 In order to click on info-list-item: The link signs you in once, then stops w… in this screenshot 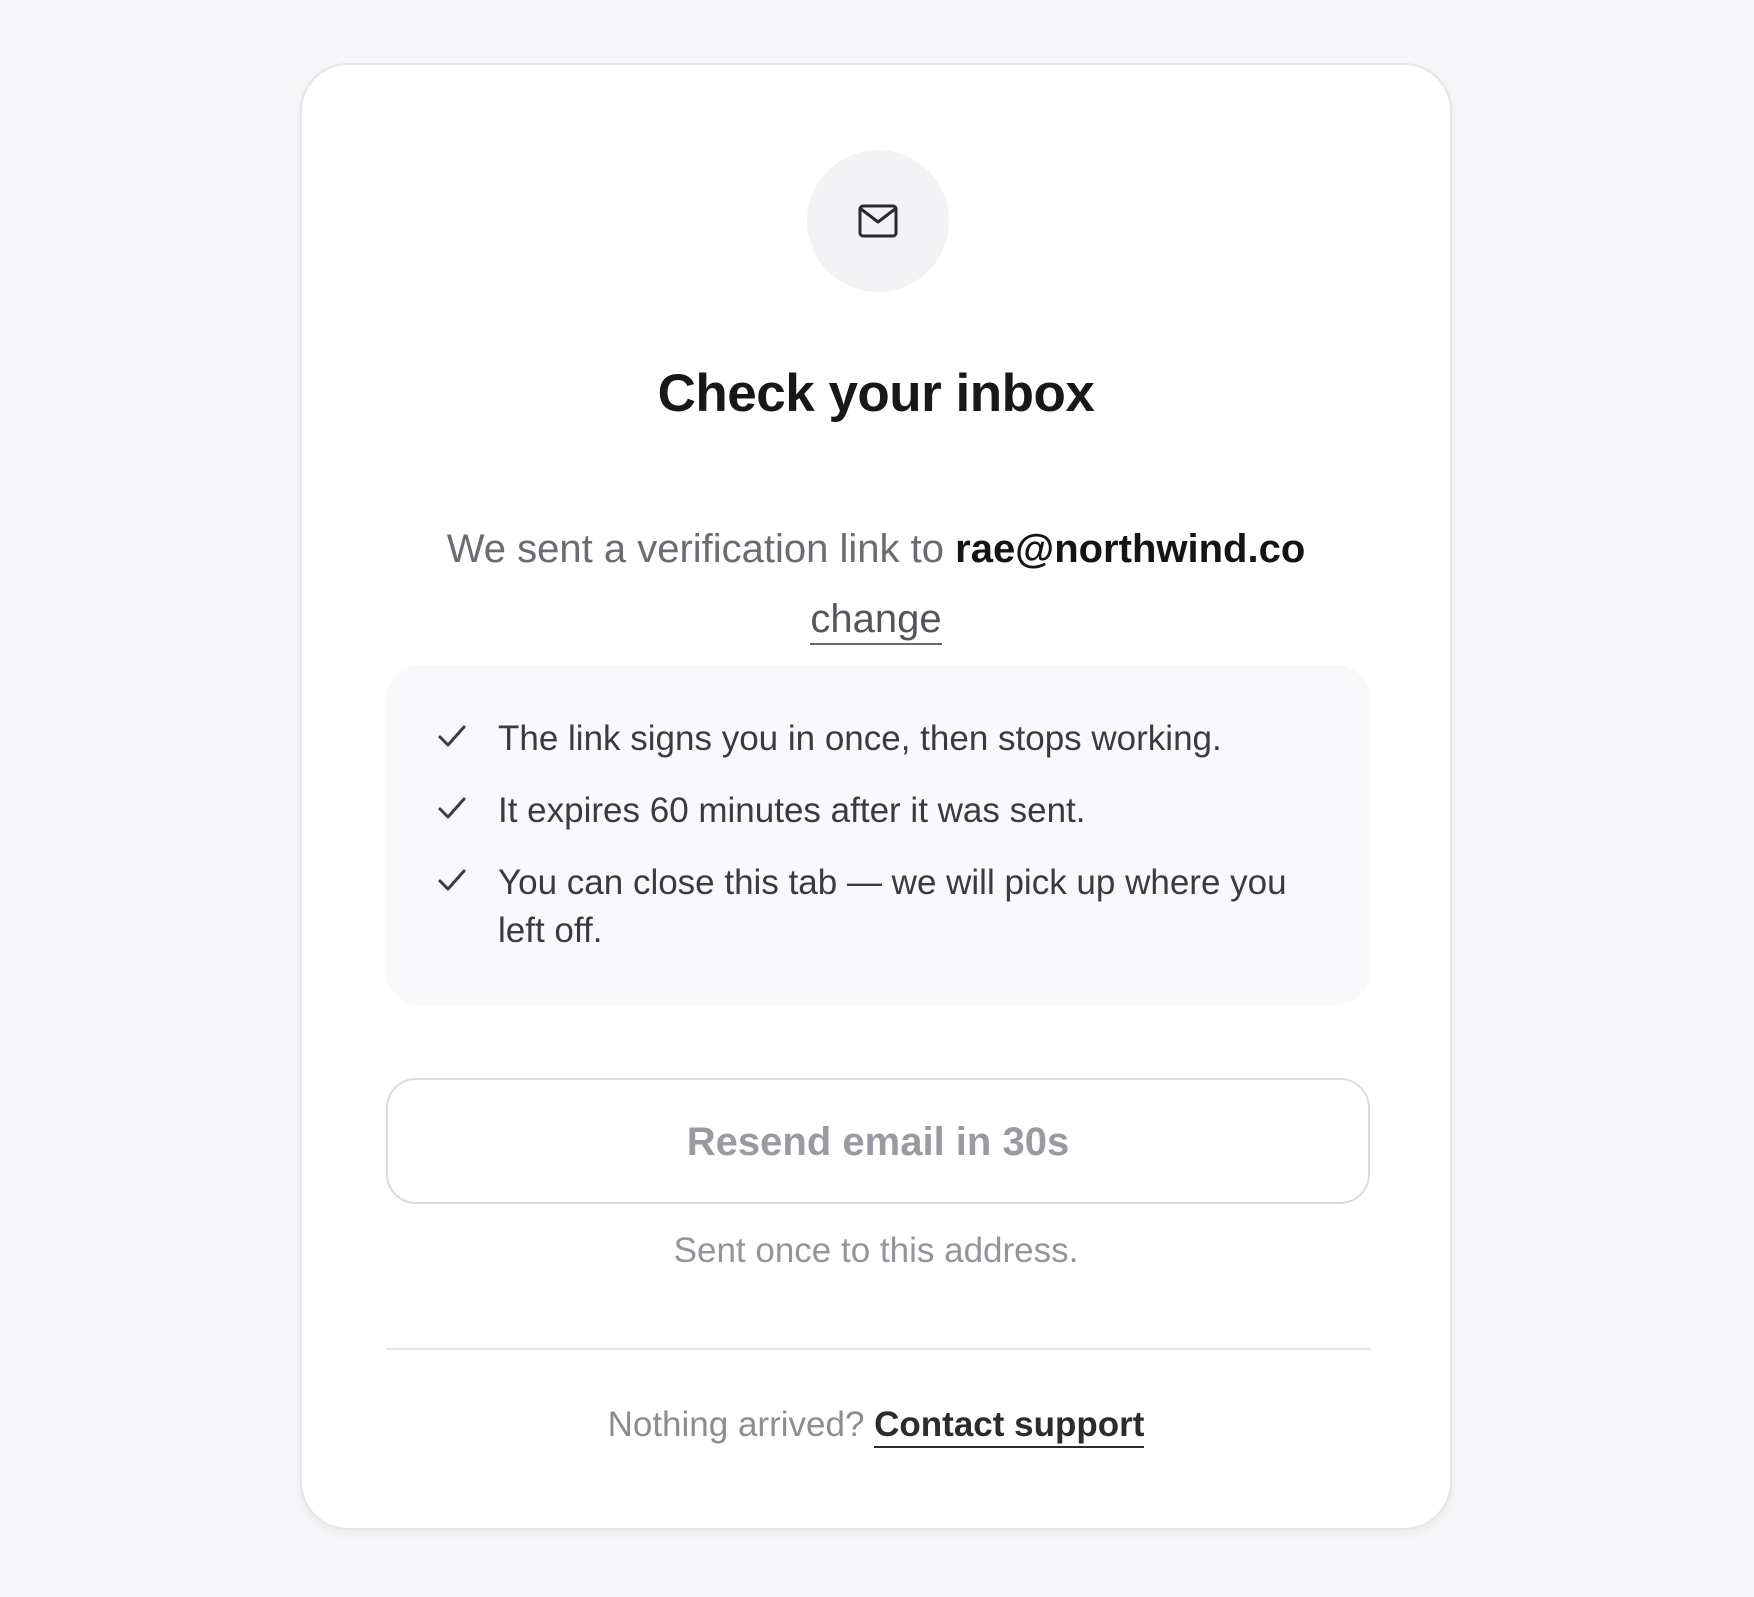, I will do `click(873, 739)`.